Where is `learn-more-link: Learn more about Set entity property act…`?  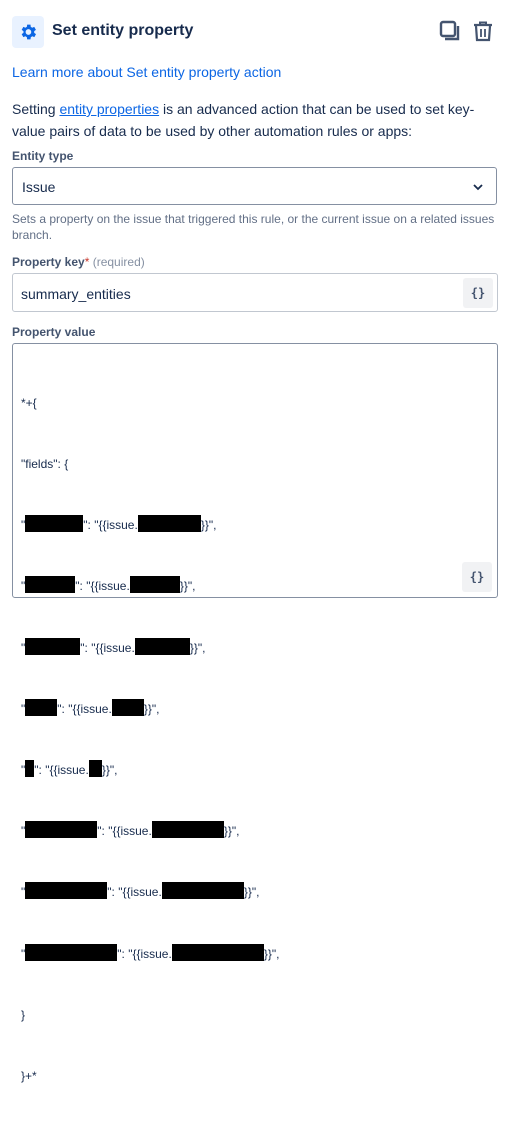
learn-more-link: Learn more about Set entity property act… is located at coordinates (146, 72).